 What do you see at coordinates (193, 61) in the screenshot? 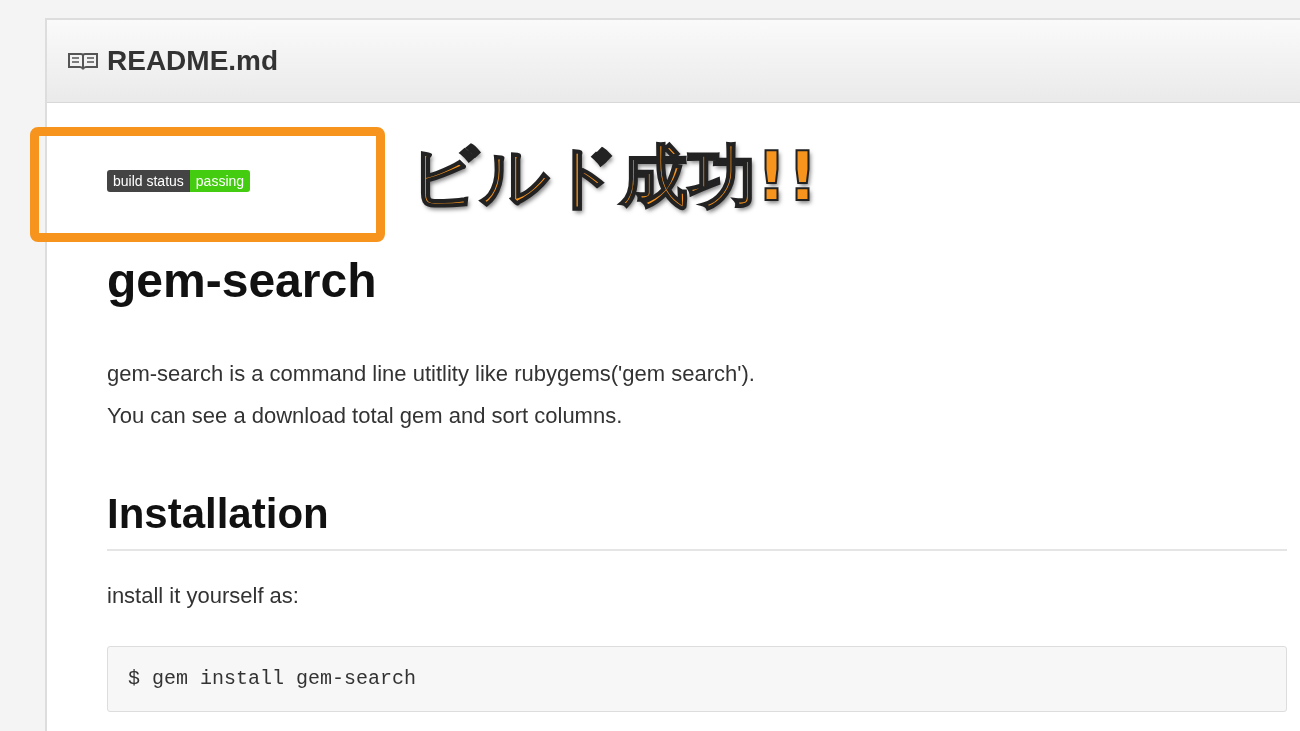
I see `file-title: README.md` at bounding box center [193, 61].